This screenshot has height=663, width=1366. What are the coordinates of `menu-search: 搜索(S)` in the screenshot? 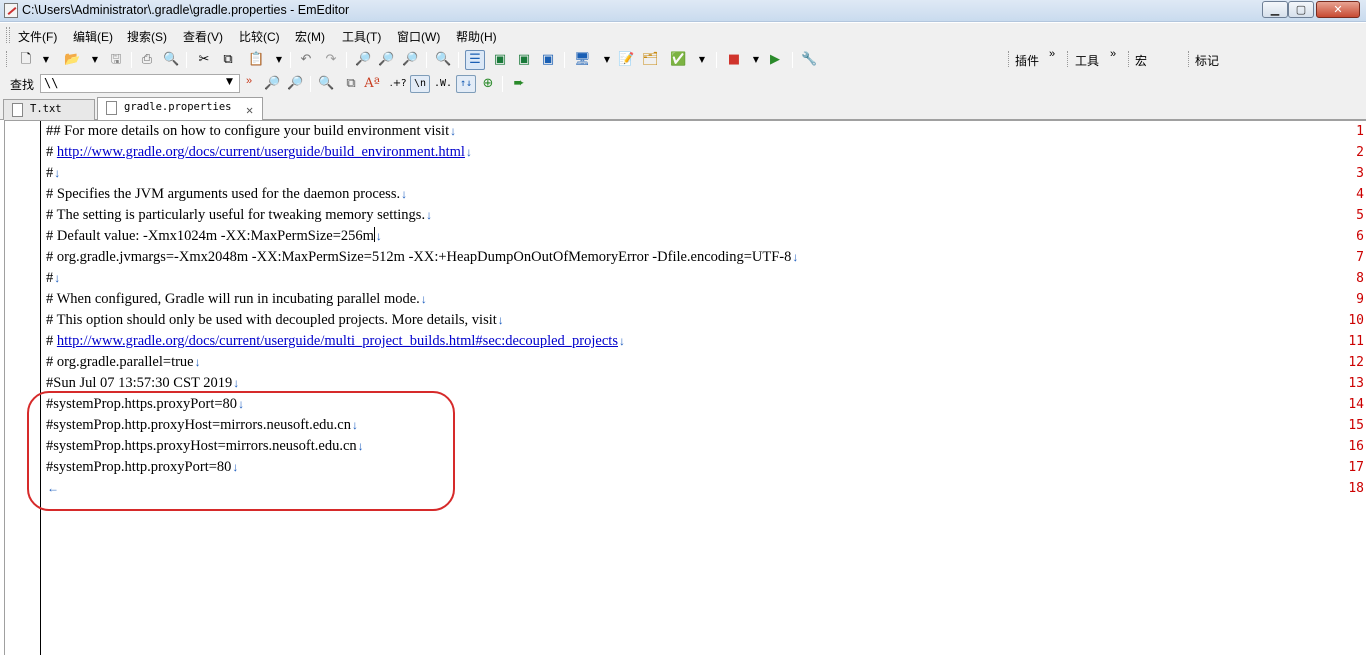 It's located at (147, 36).